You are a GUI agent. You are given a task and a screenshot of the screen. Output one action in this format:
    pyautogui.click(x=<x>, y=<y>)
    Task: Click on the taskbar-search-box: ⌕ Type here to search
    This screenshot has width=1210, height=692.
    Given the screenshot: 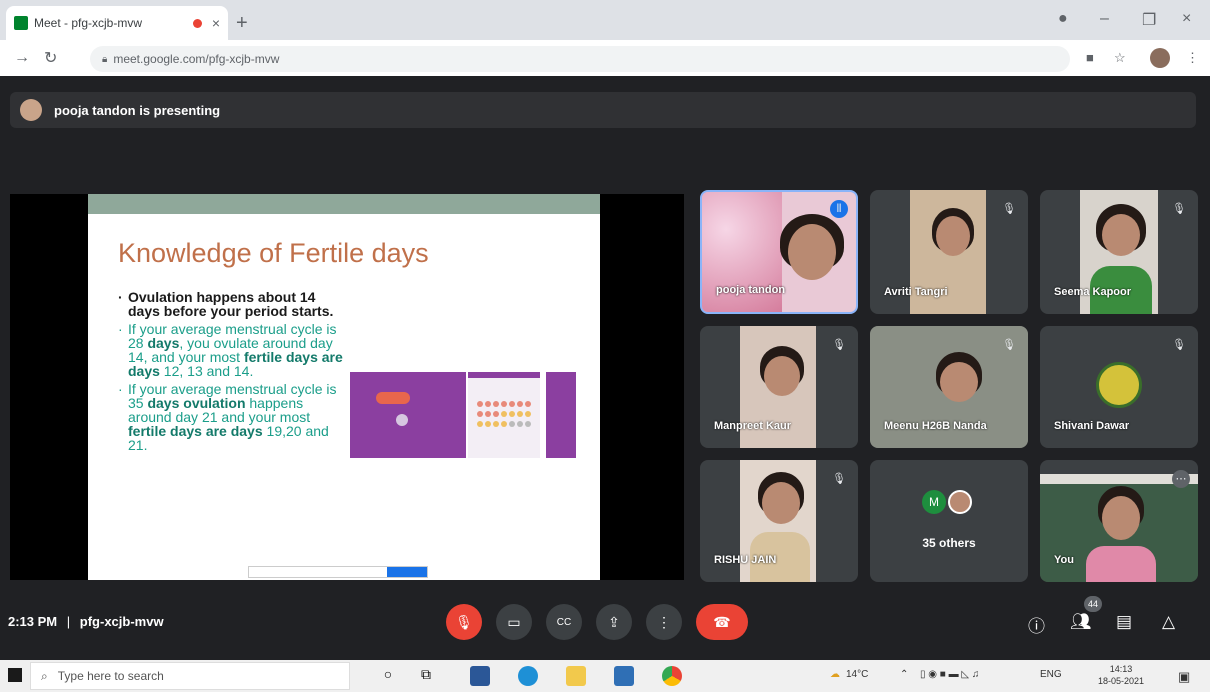 What is the action you would take?
    pyautogui.click(x=190, y=676)
    